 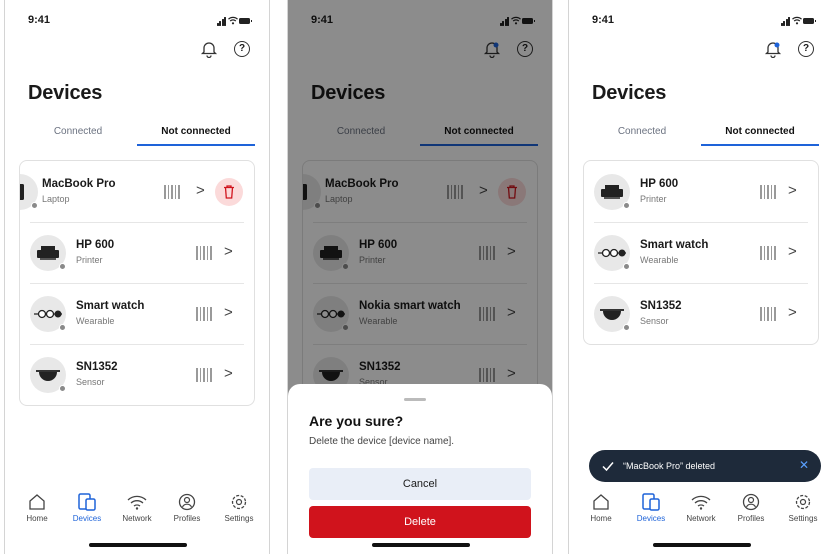 I want to click on device-name: MacBook Pro, so click(x=79, y=184).